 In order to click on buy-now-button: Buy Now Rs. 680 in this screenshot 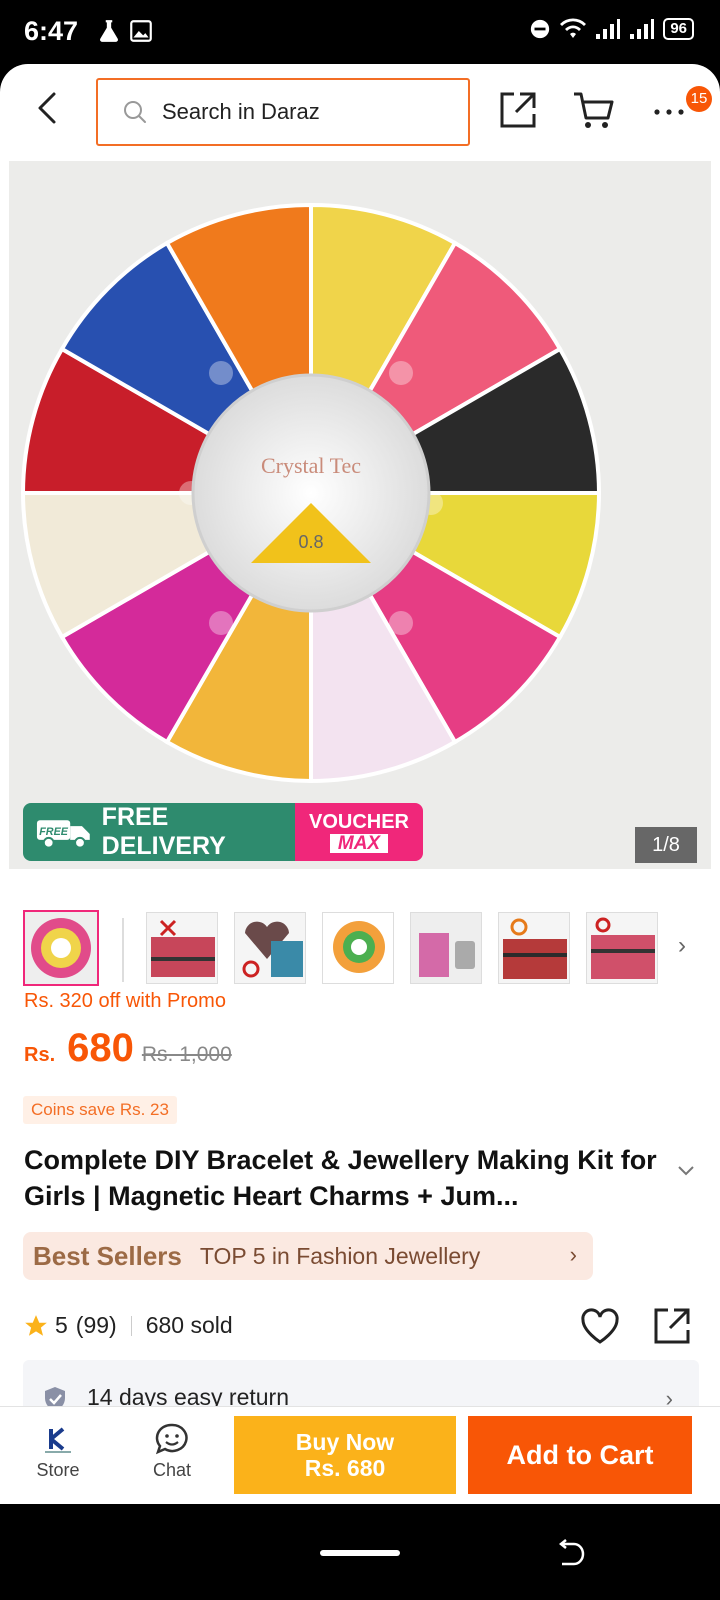, I will do `click(345, 1455)`.